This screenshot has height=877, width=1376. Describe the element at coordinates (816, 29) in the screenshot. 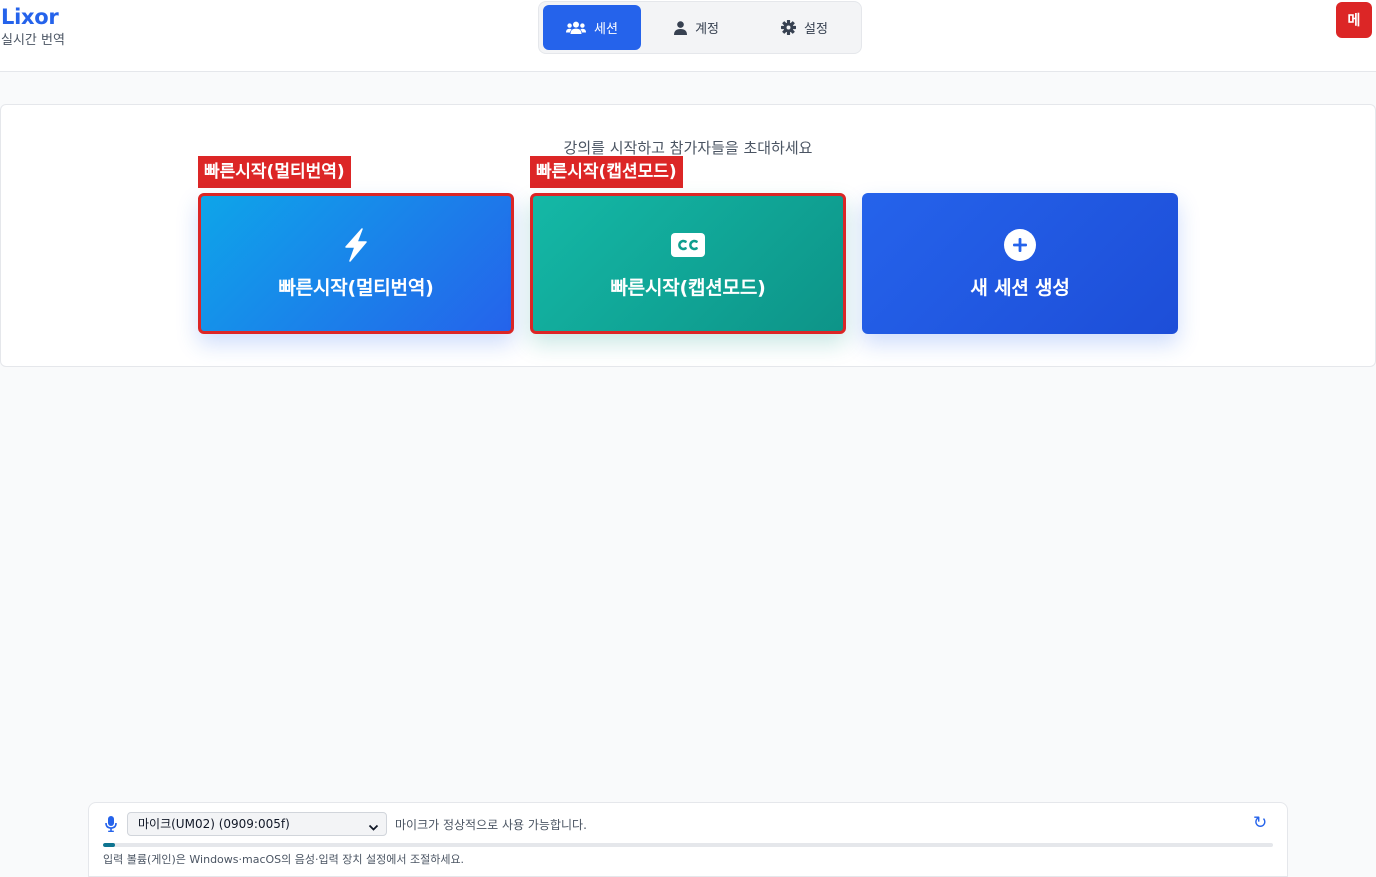

I see `tab-label: 설정` at that location.